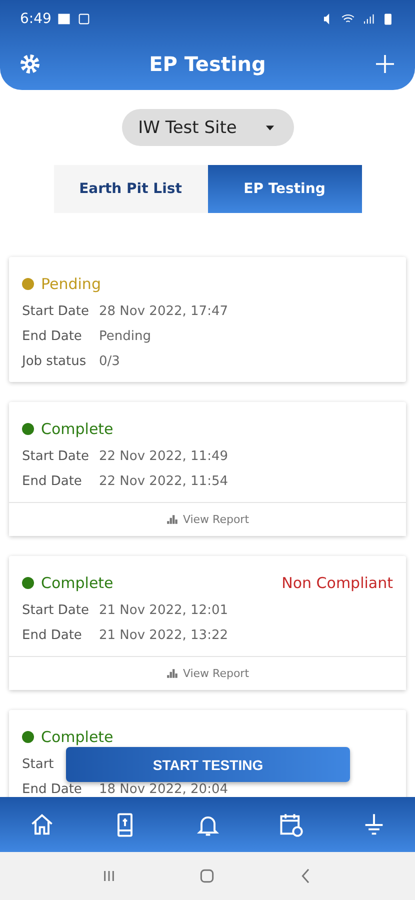 The image size is (415, 900). I want to click on signal-icon, so click(368, 19).